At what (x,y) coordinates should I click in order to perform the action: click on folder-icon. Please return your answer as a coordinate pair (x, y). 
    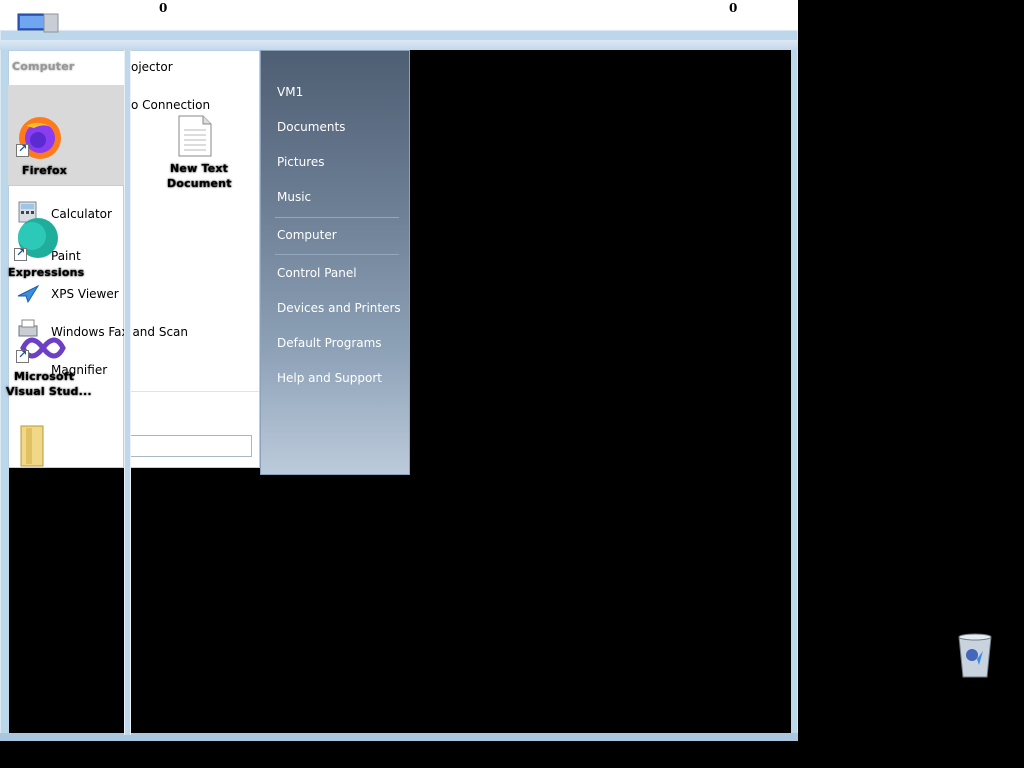
    Looking at the image, I should click on (33, 446).